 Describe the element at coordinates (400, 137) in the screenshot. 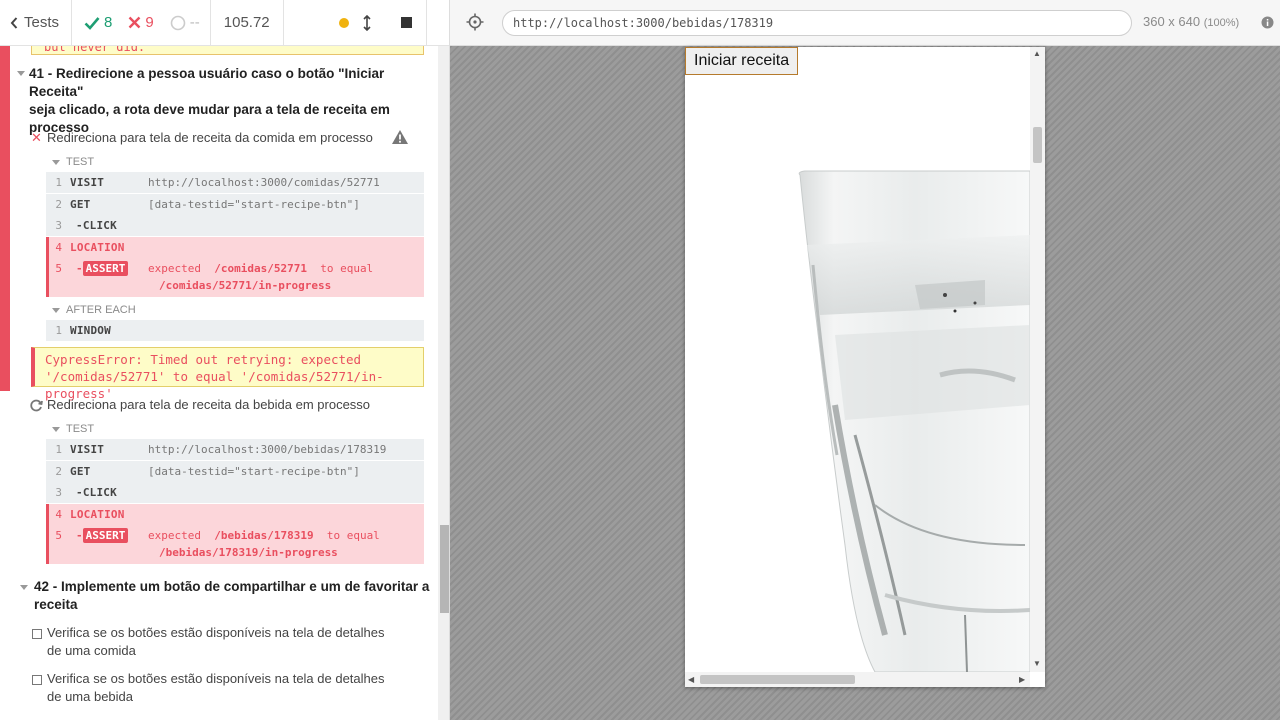

I see `warning-icon` at that location.